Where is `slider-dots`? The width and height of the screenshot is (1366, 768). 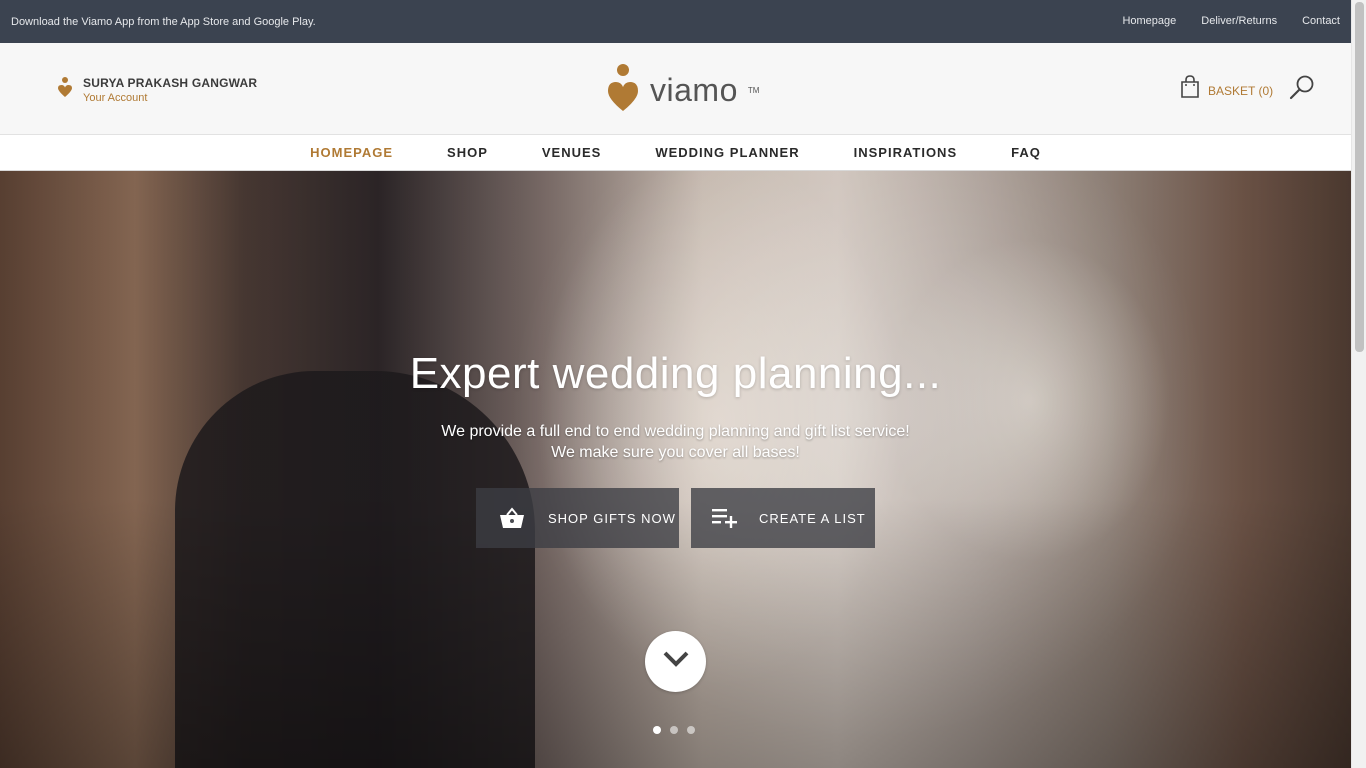 slider-dots is located at coordinates (674, 730).